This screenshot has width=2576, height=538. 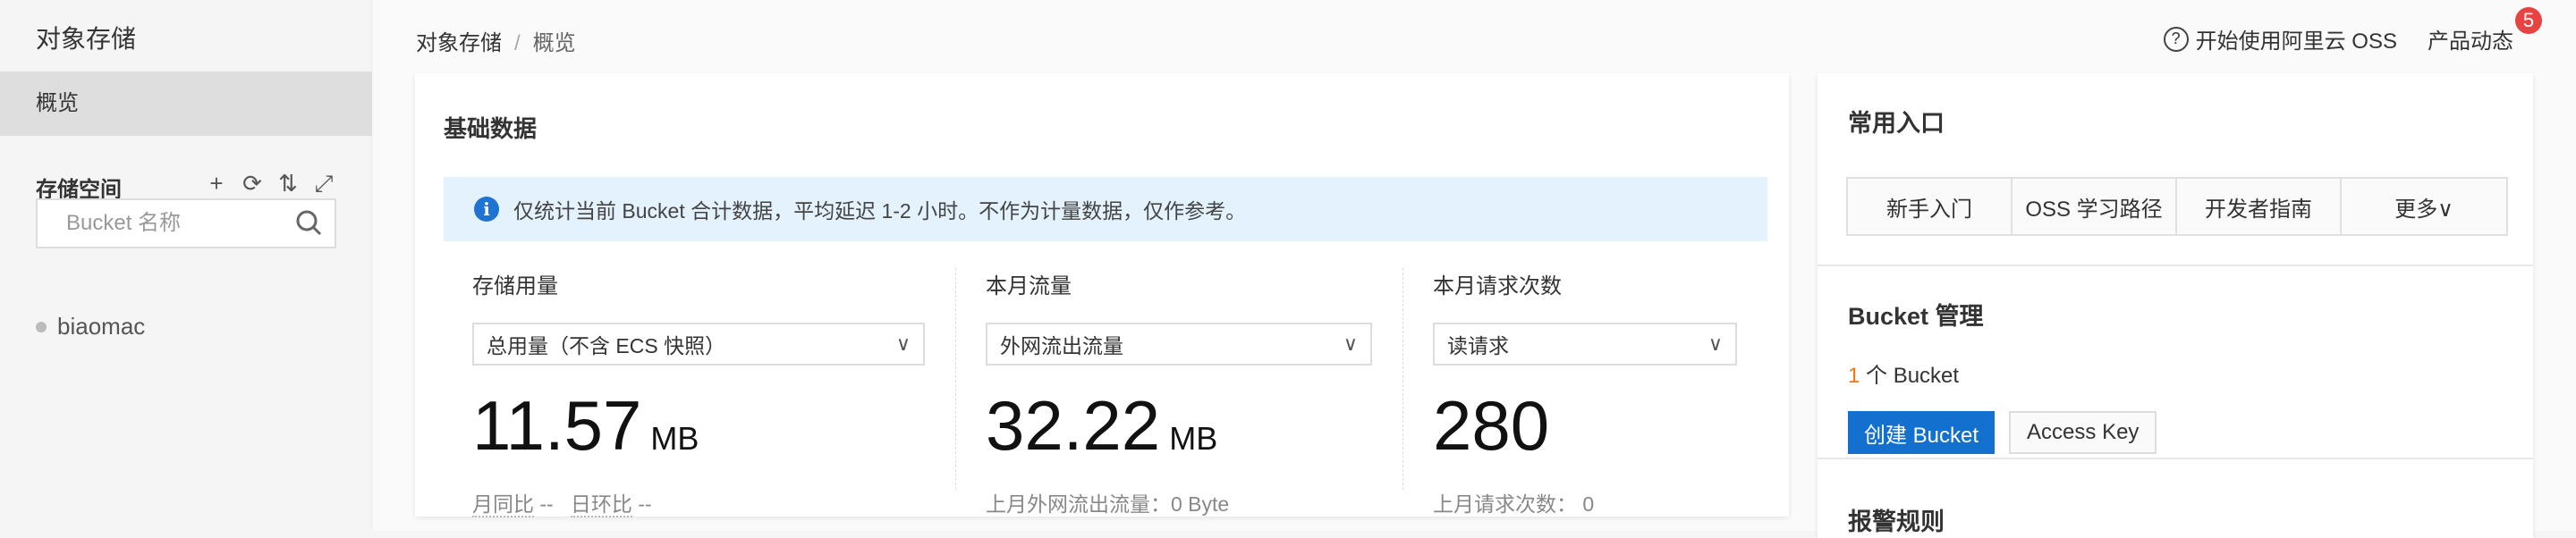 I want to click on quick-link-getting-started: 新手入门, so click(x=1930, y=206).